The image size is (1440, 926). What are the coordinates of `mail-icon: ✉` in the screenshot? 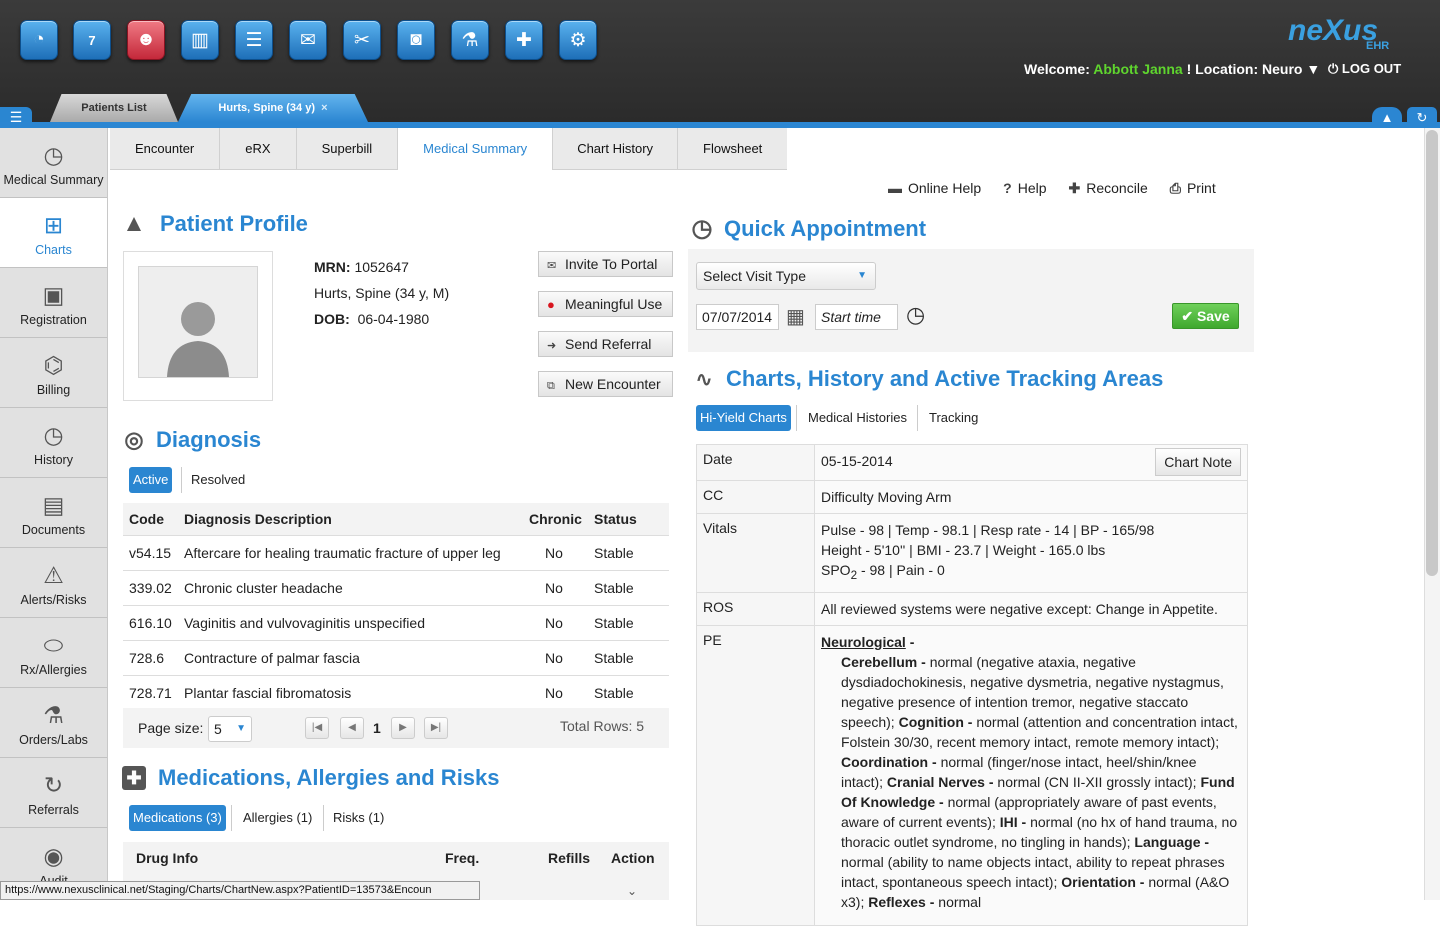 It's located at (308, 40).